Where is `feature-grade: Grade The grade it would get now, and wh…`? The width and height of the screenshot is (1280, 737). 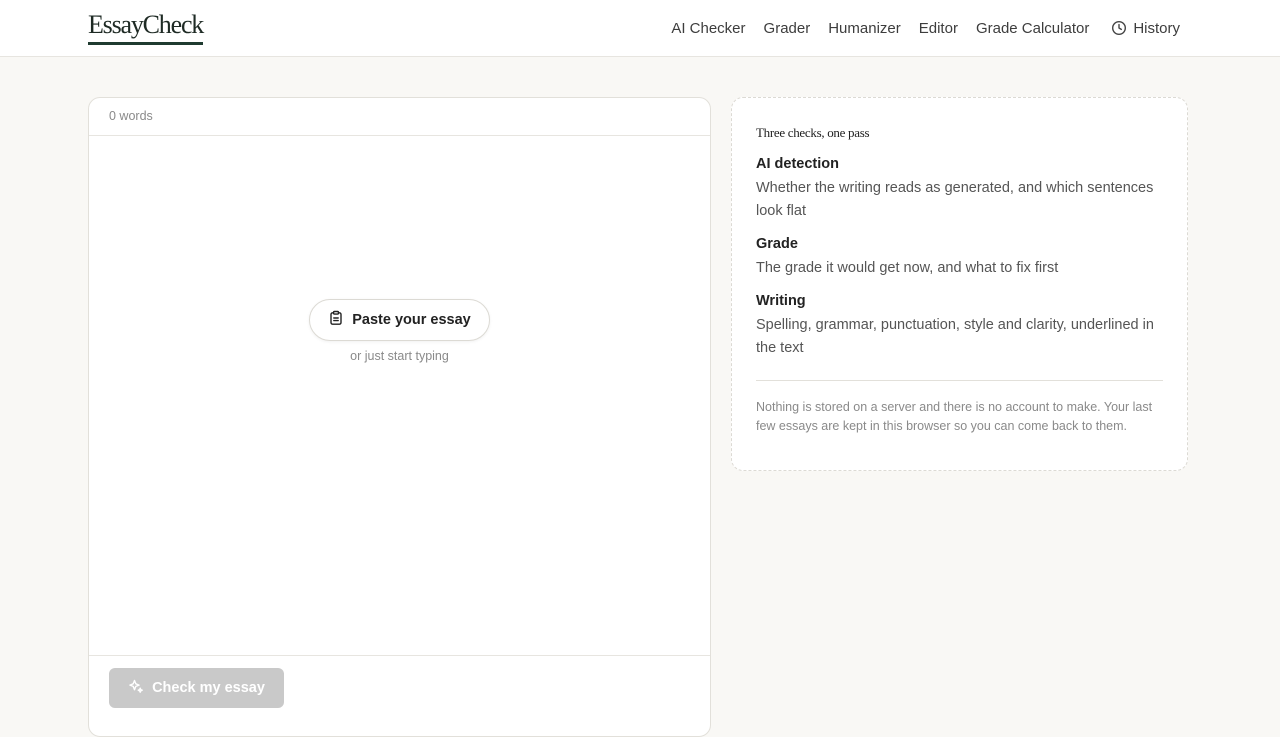
feature-grade: Grade The grade it would get now, and wh… is located at coordinates (959, 257).